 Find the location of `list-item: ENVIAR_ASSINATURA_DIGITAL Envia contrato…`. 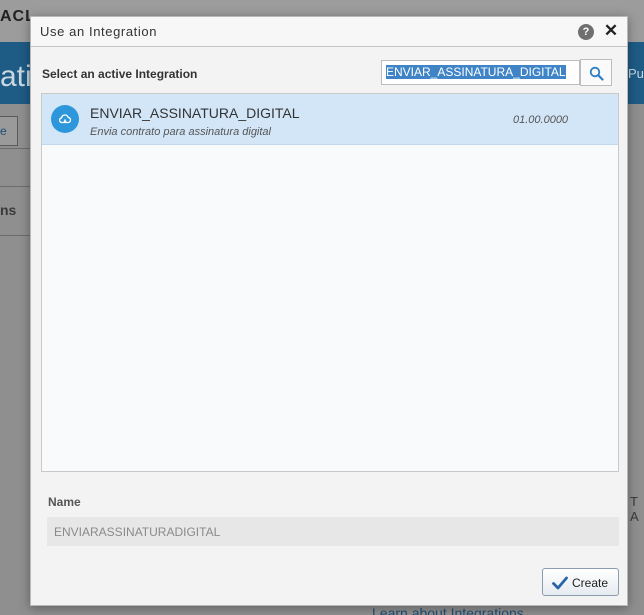

list-item: ENVIAR_ASSINATURA_DIGITAL Envia contrato… is located at coordinates (330, 119).